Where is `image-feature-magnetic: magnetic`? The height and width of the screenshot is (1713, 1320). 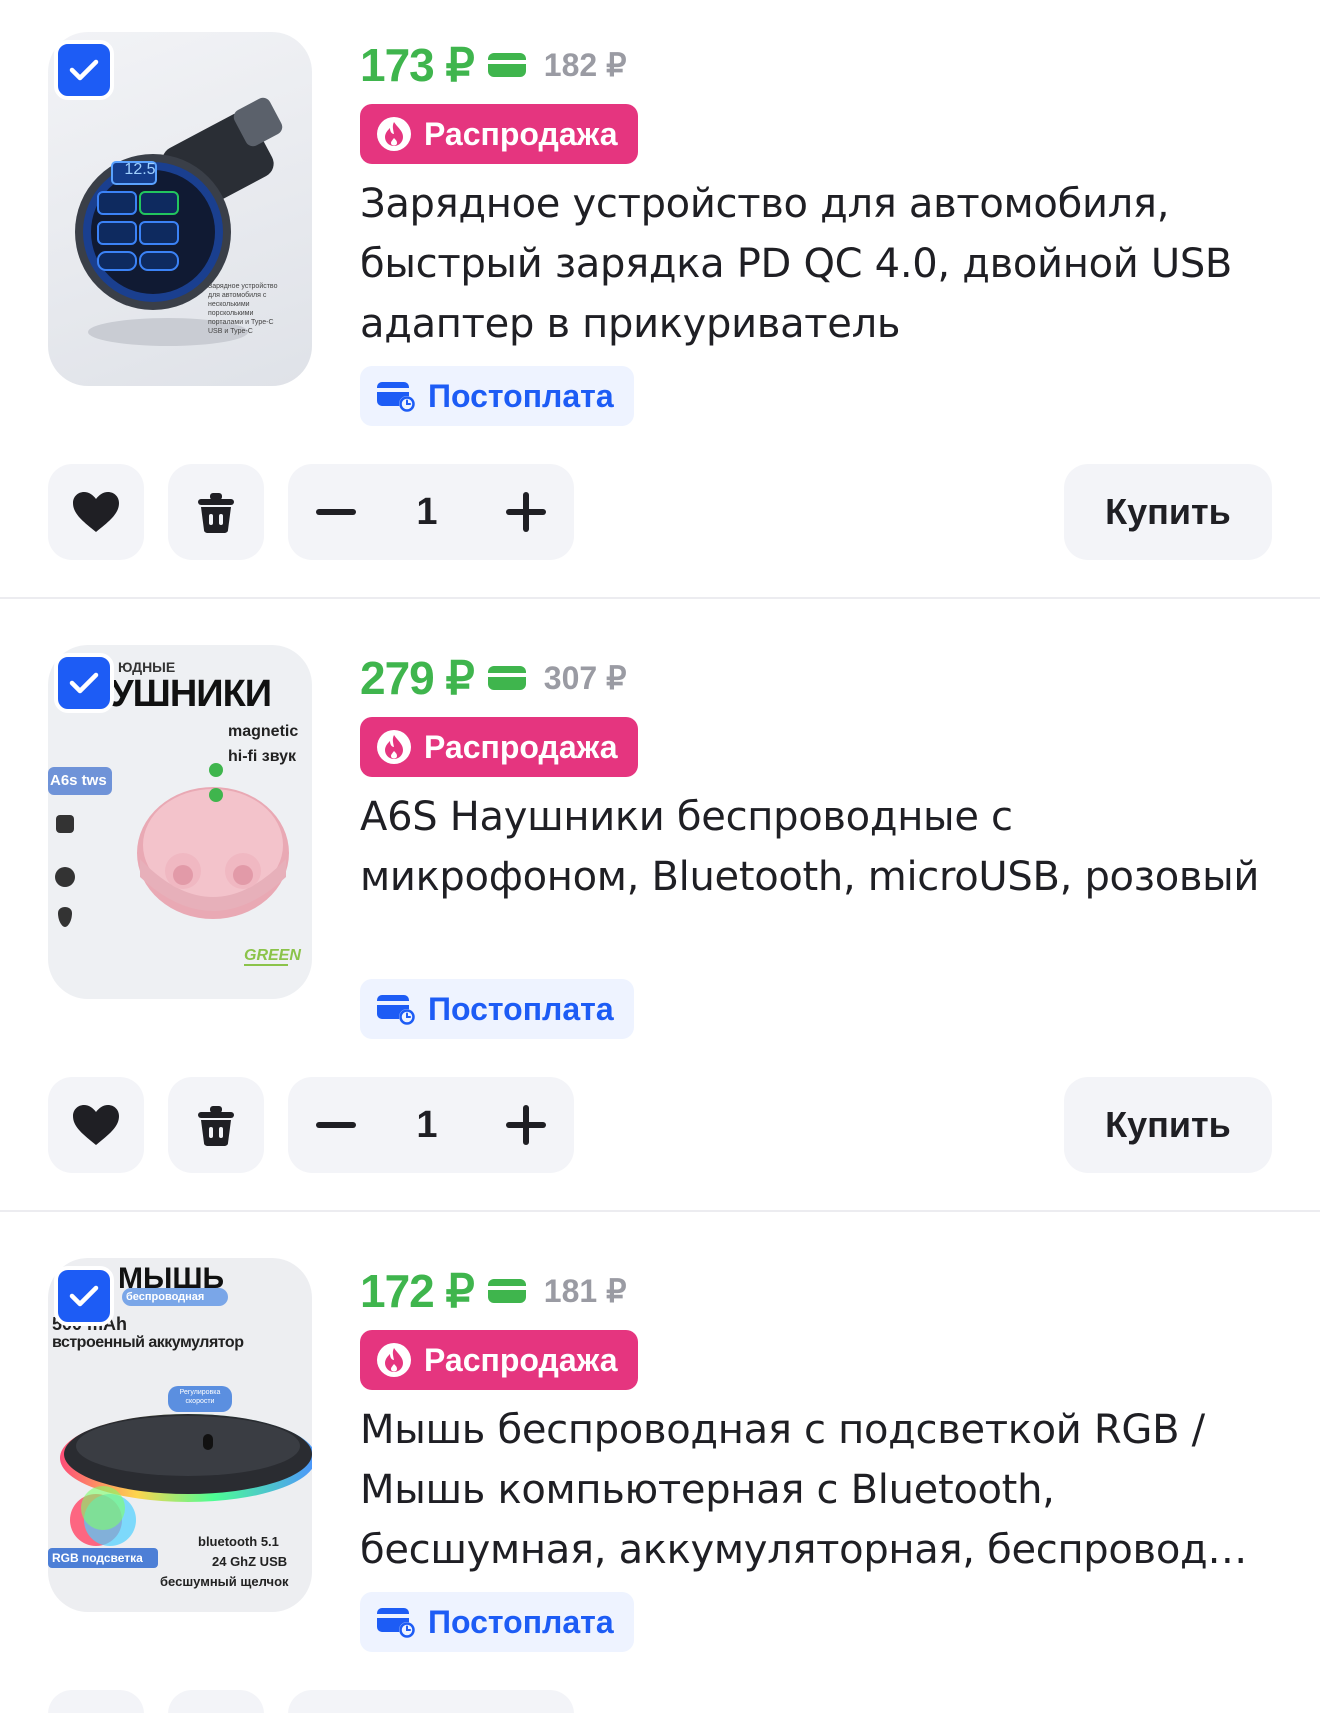
image-feature-magnetic: magnetic is located at coordinates (263, 731).